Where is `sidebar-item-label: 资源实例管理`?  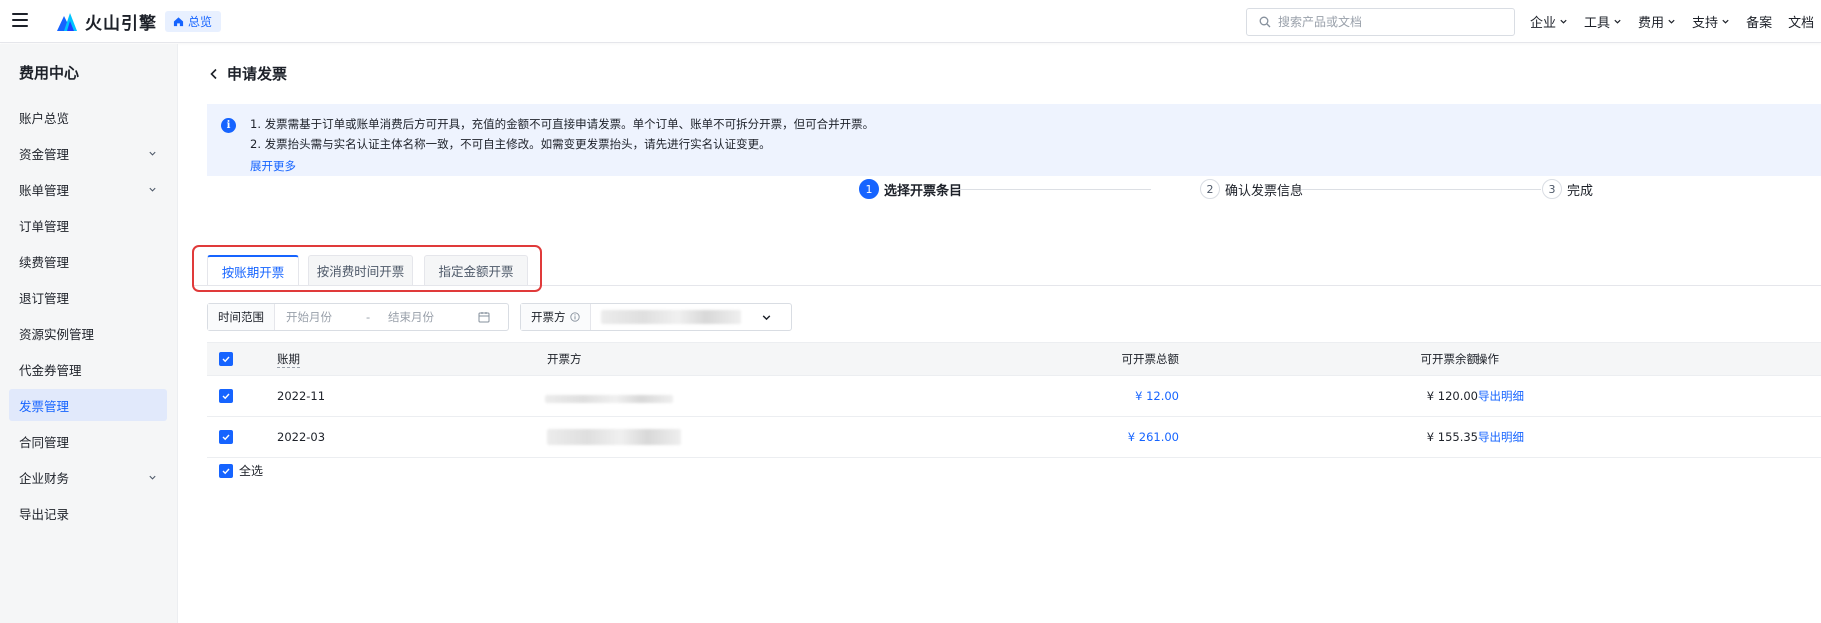
sidebar-item-label: 资源实例管理 is located at coordinates (57, 334).